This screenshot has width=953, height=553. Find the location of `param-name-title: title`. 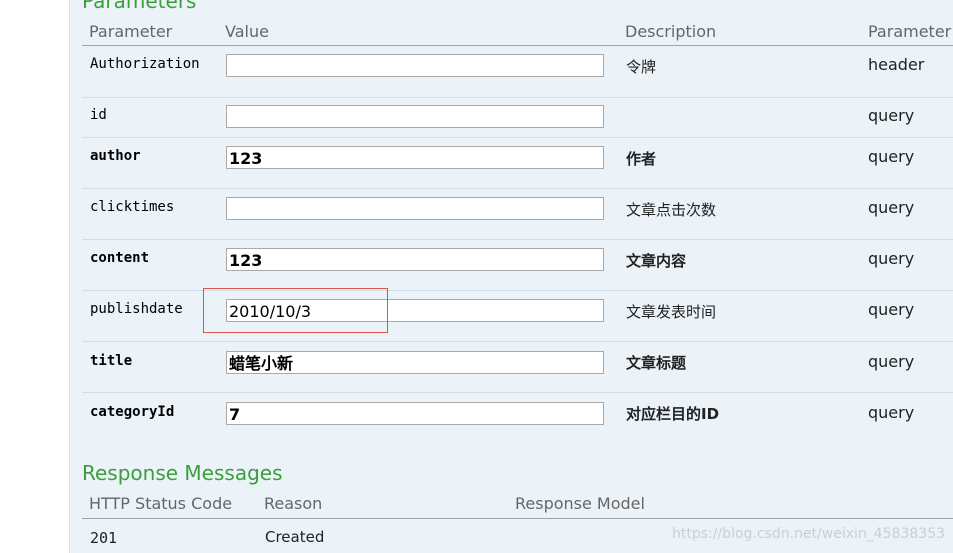

param-name-title: title is located at coordinates (111, 361).